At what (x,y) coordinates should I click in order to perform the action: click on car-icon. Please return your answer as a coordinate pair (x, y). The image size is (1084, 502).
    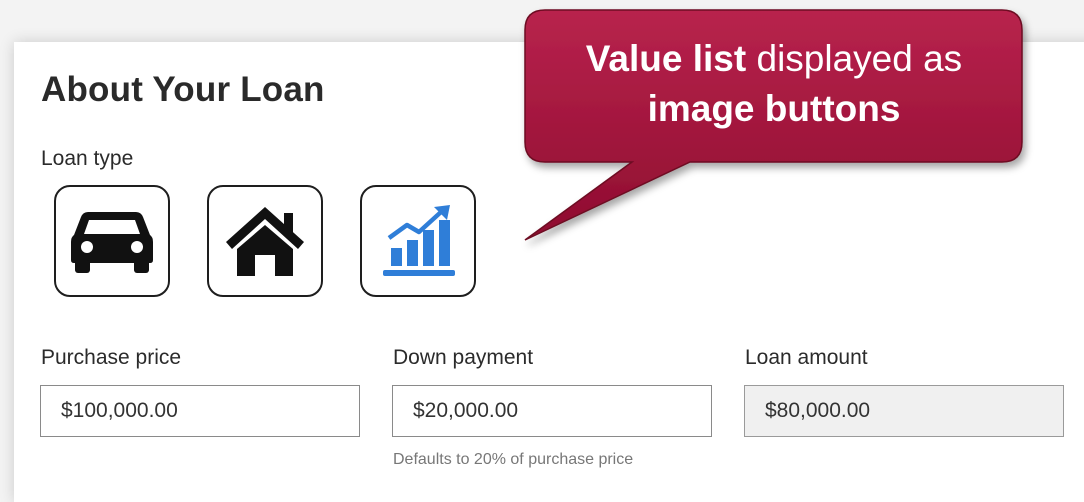
    Looking at the image, I should click on (112, 242).